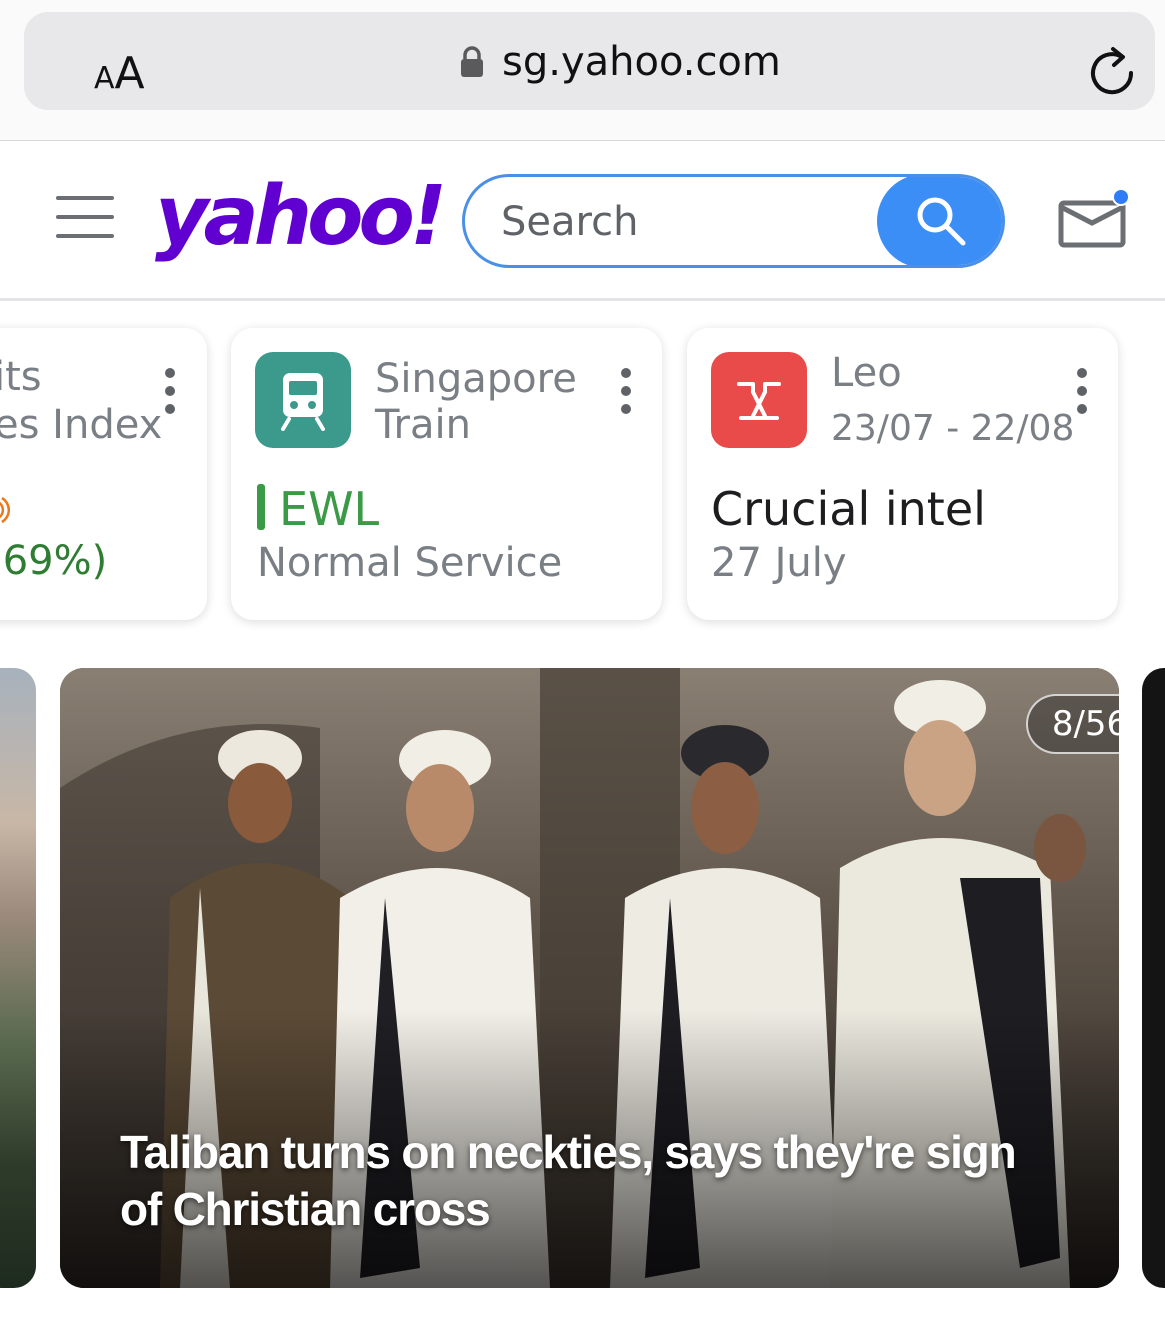 The image size is (1165, 1335). I want to click on text-size-big-glyph: A, so click(129, 73).